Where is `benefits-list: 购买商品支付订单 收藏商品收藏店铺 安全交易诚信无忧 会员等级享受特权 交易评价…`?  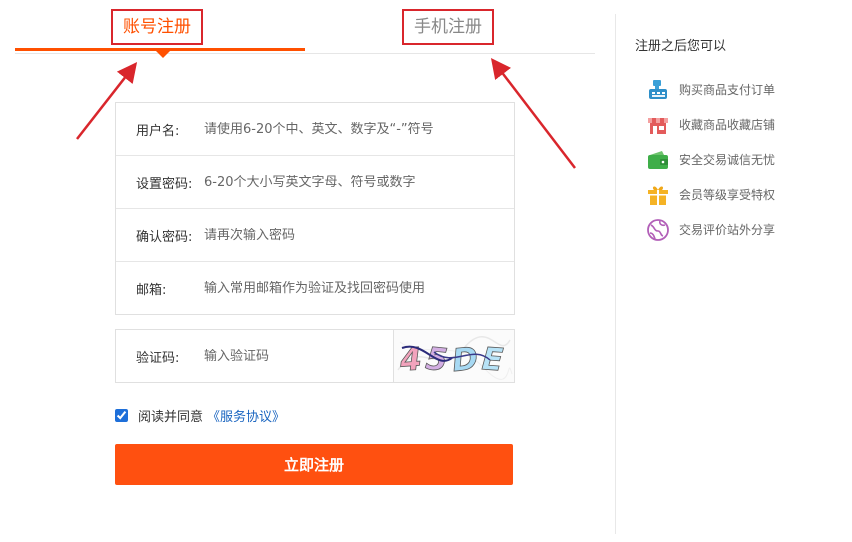 benefits-list: 购买商品支付订单 收藏商品收藏店铺 安全交易诚信无忧 会员等级享受特权 交易评价… is located at coordinates (710, 159).